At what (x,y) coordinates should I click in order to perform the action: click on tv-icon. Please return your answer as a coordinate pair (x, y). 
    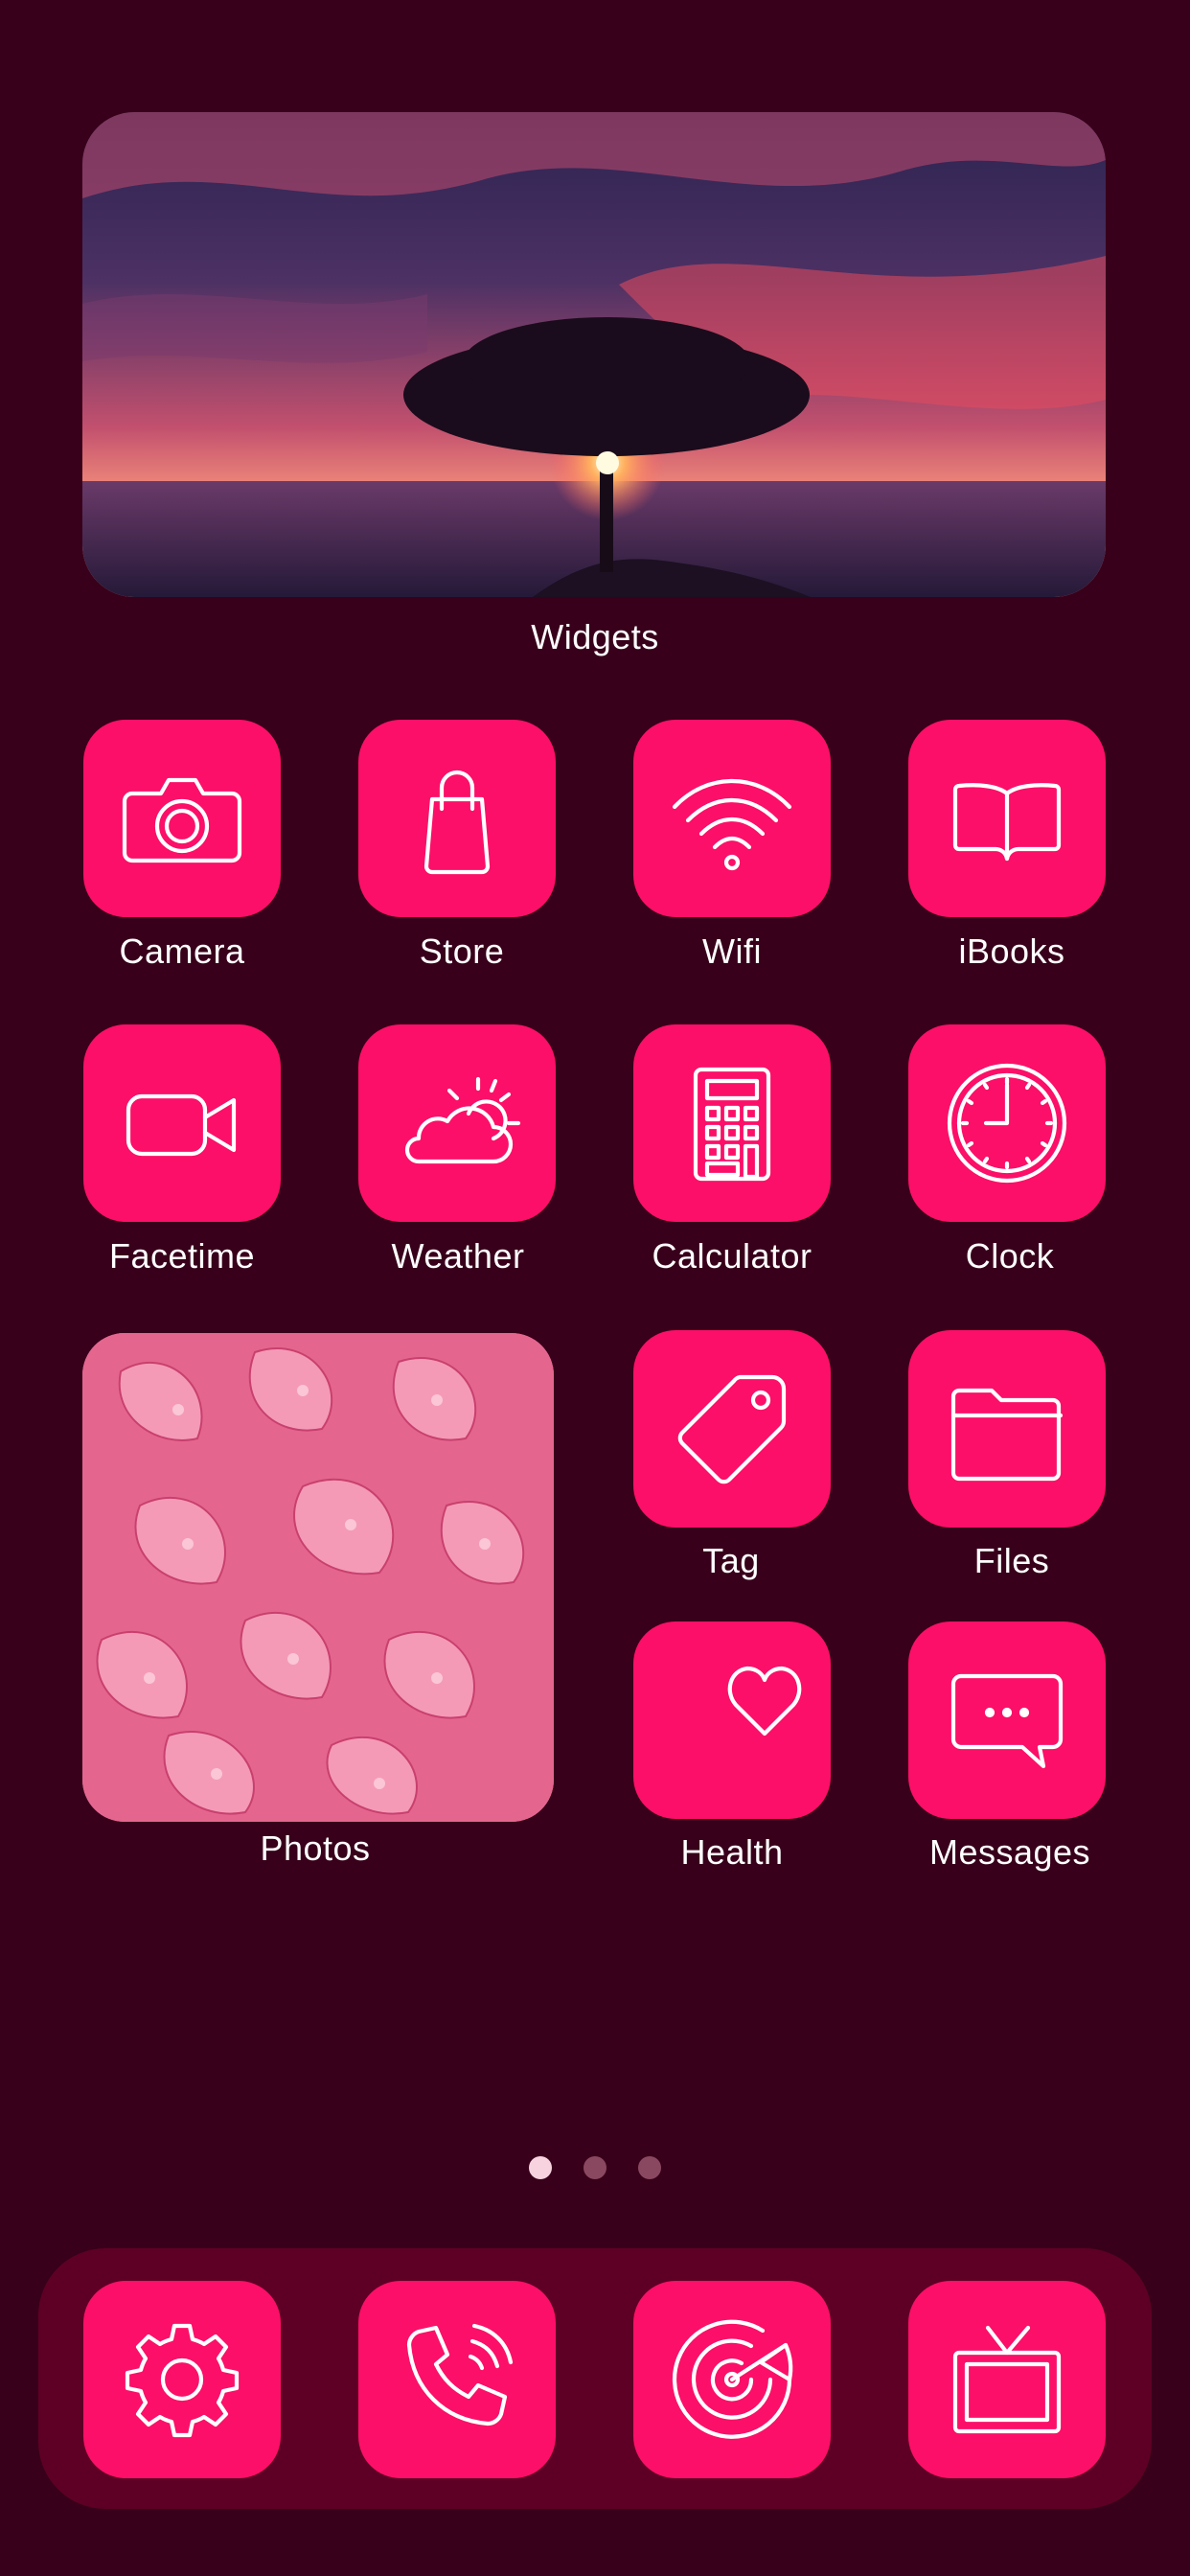
    Looking at the image, I should click on (1007, 2379).